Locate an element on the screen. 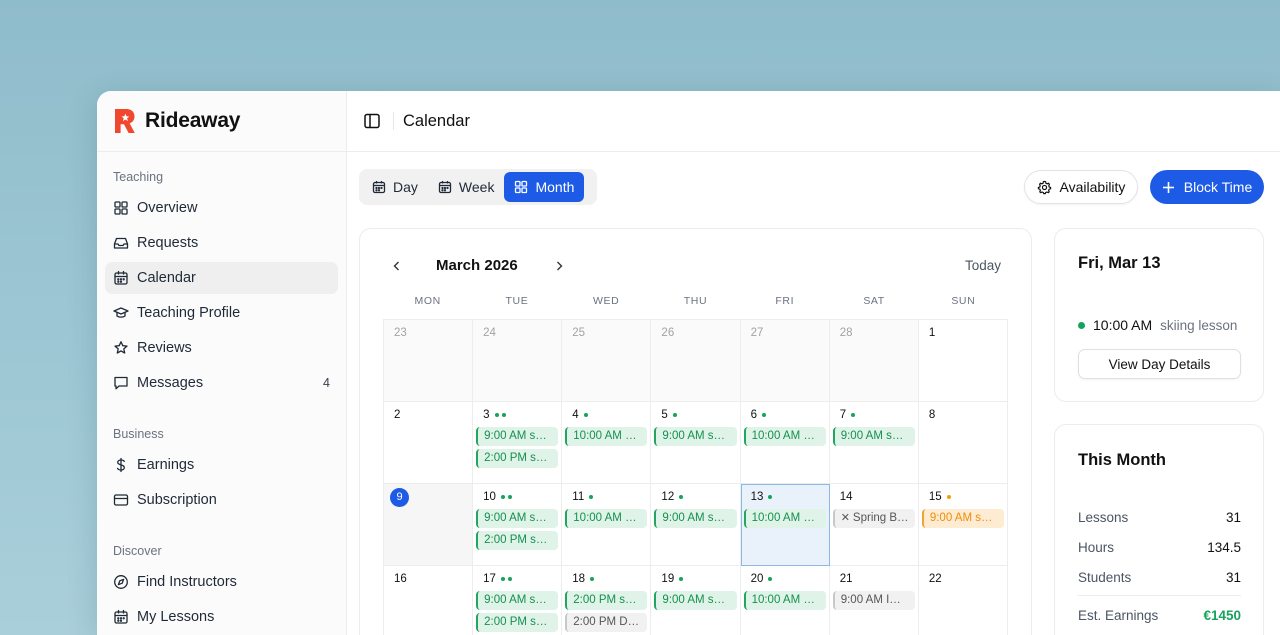 The image size is (1280, 635). sidebar-item-label: Reviews is located at coordinates (164, 348).